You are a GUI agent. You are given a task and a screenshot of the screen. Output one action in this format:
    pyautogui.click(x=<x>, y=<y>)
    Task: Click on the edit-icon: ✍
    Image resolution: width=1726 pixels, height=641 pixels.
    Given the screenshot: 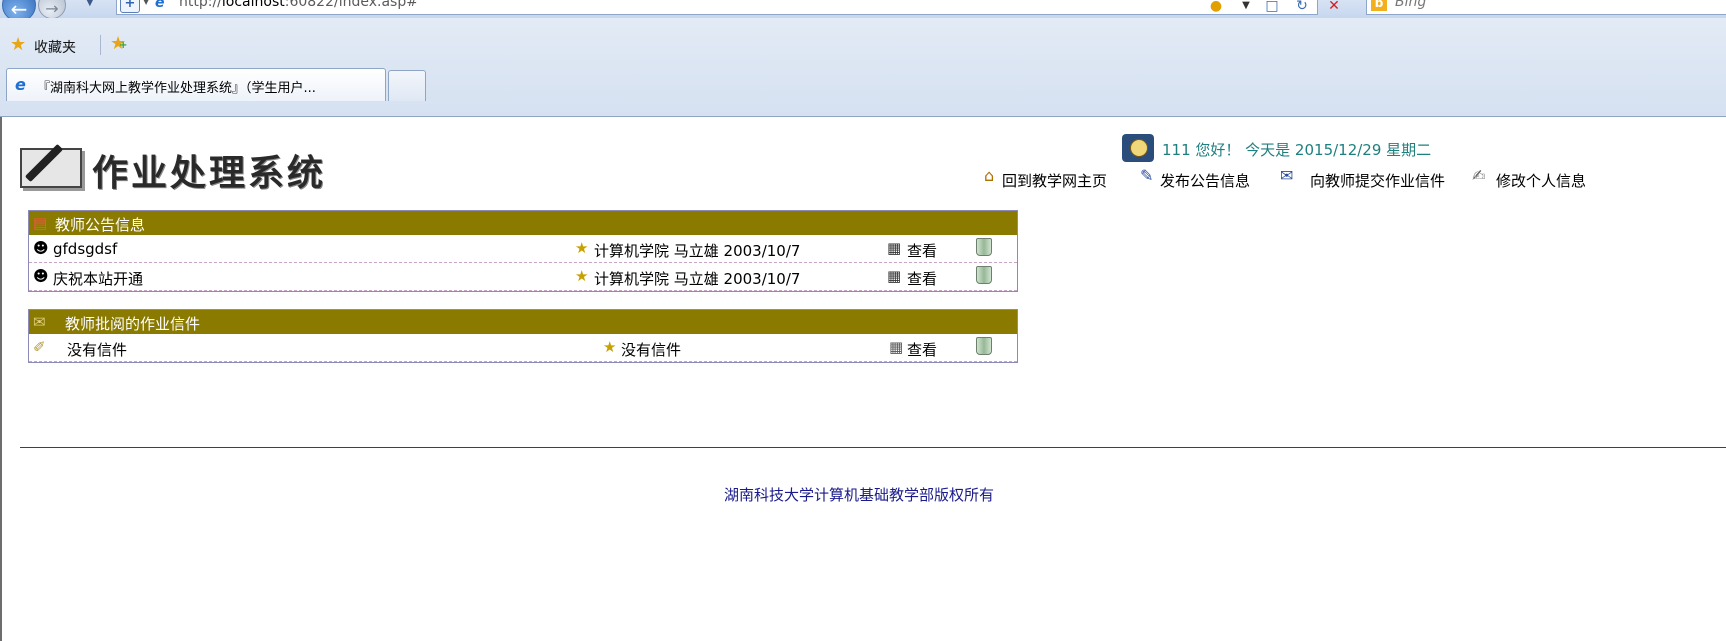 What is the action you would take?
    pyautogui.click(x=1479, y=175)
    